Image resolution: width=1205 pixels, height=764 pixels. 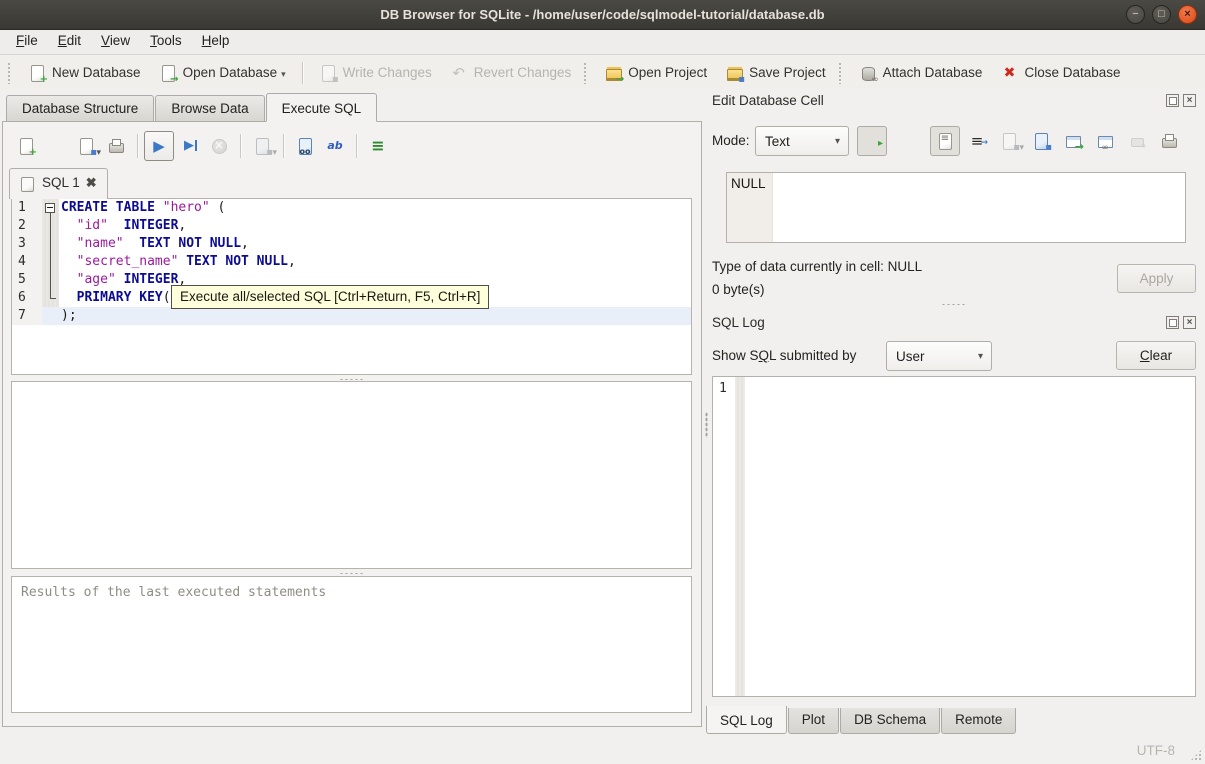 I want to click on open-database-button: → Open Database ▾, so click(x=222, y=73).